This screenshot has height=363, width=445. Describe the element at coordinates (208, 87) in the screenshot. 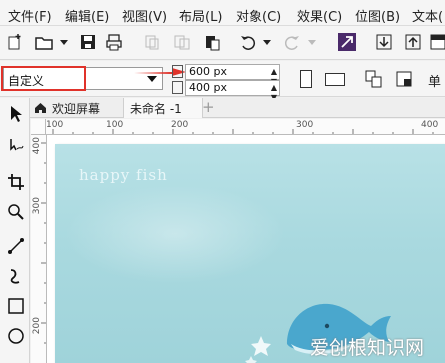

I see `page-height-value: 400 px` at that location.